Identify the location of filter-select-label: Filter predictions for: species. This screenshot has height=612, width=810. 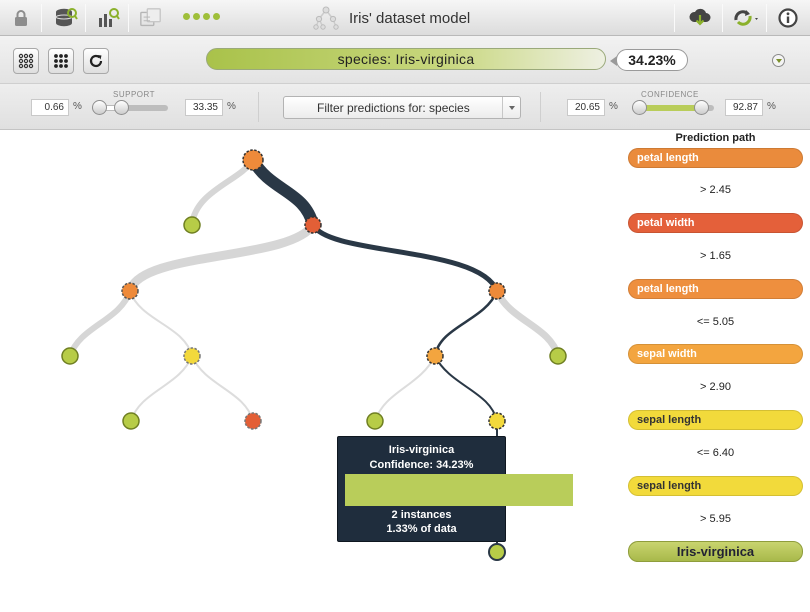
(393, 107).